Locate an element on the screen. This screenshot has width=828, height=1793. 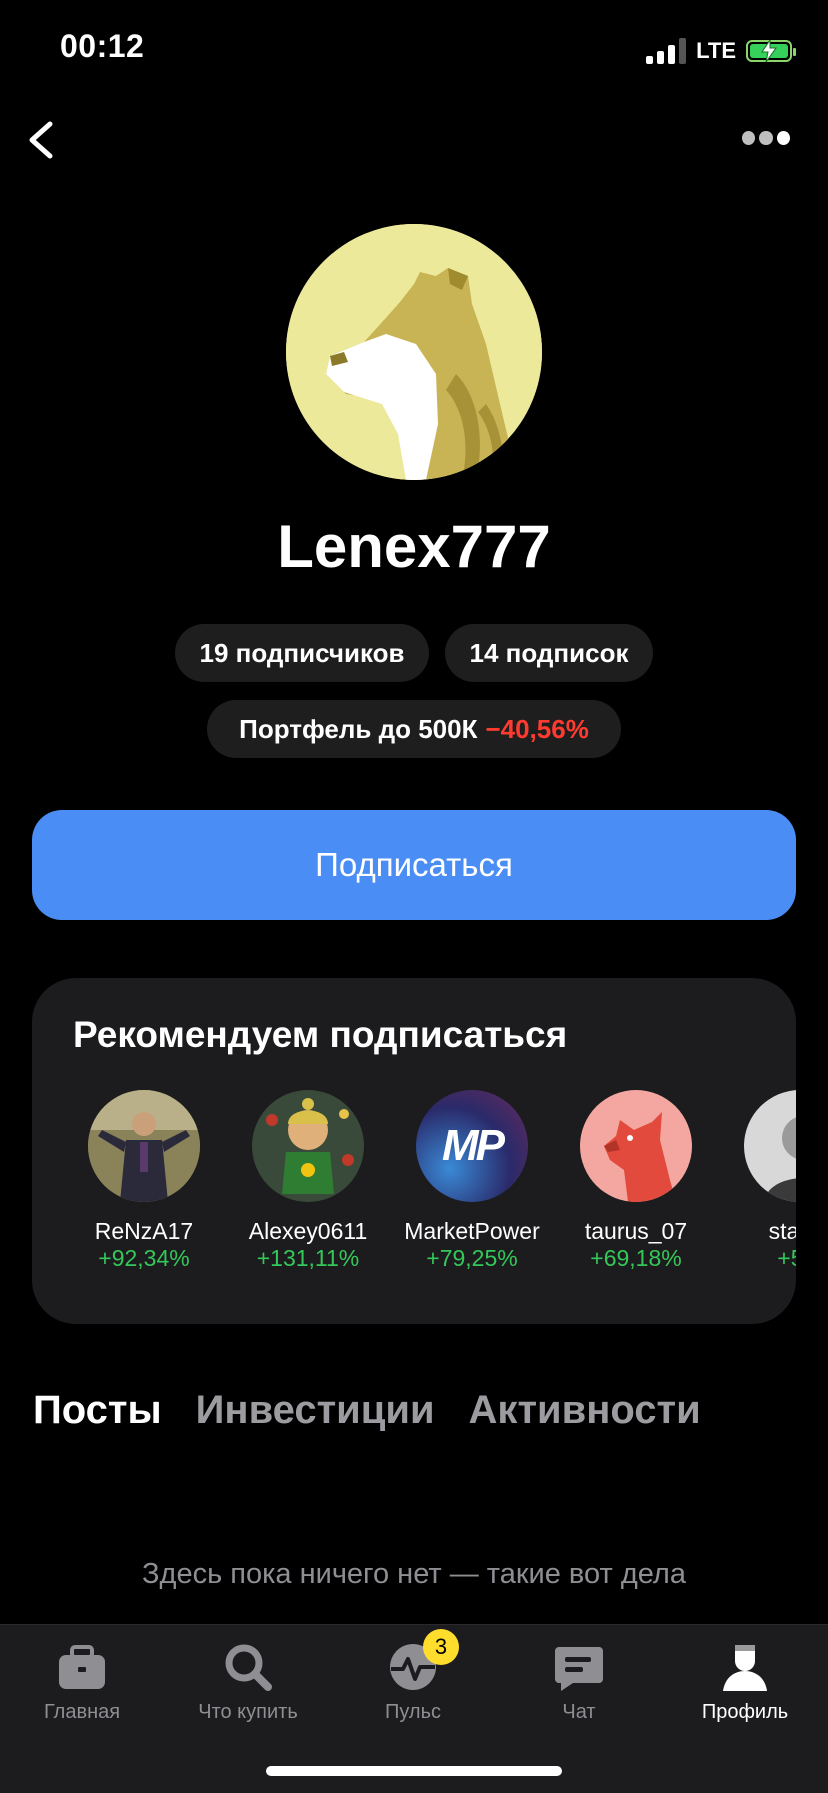
pulse-badge: 3 is located at coordinates (441, 1647).